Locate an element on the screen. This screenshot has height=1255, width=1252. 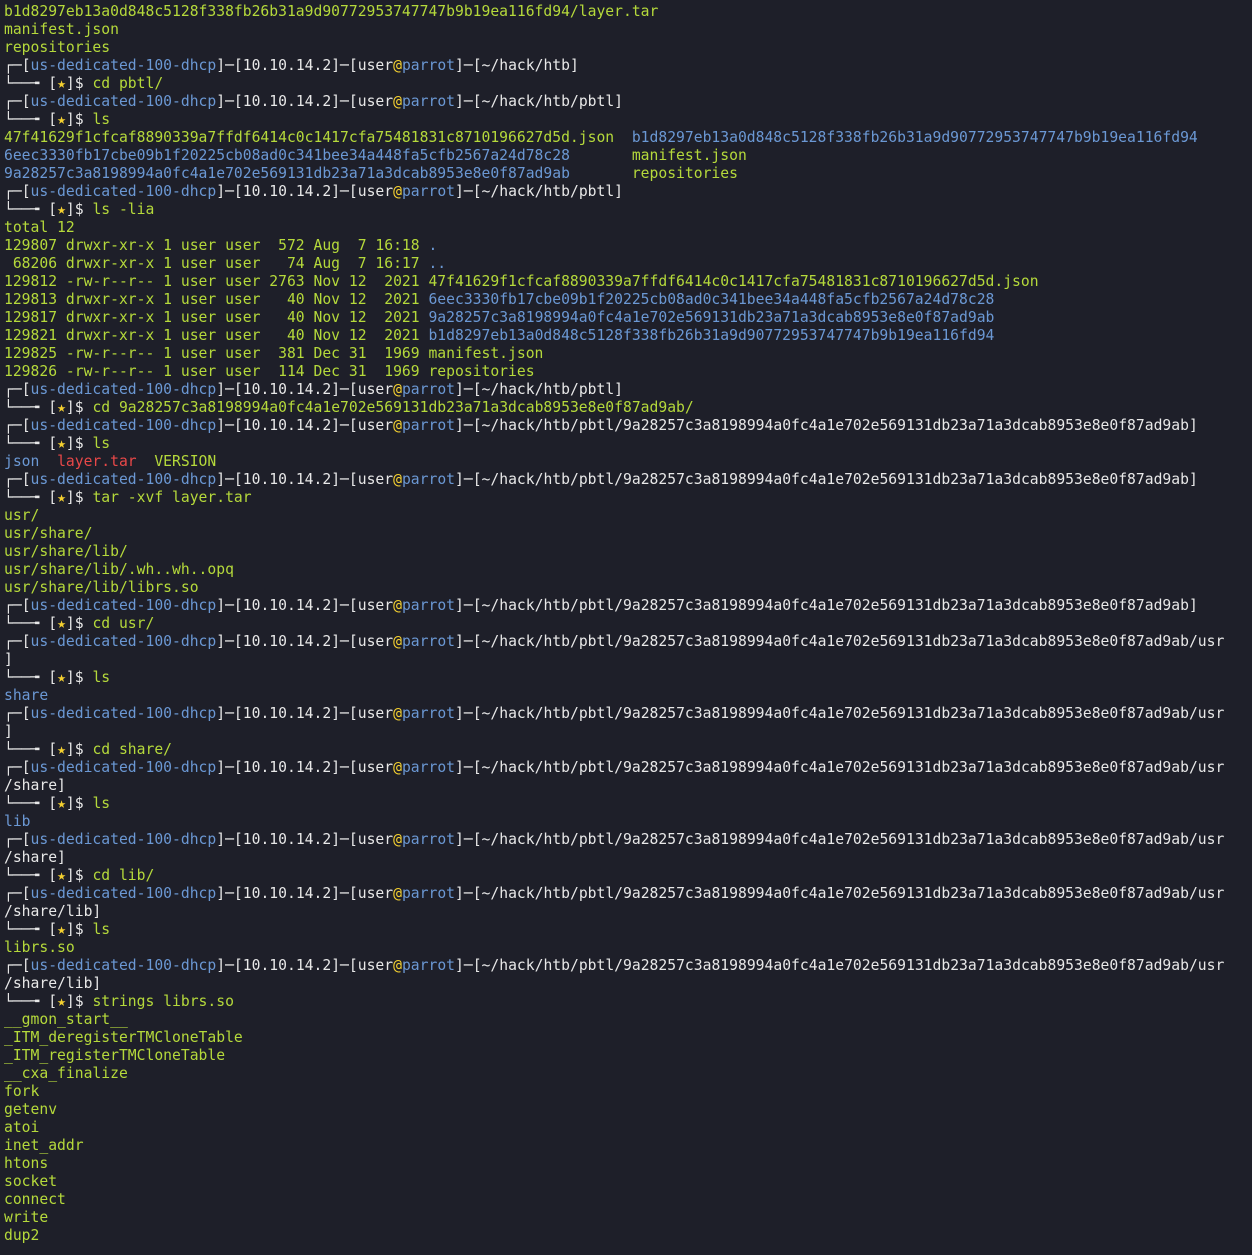
command-text: ls -lia is located at coordinates (123, 209).